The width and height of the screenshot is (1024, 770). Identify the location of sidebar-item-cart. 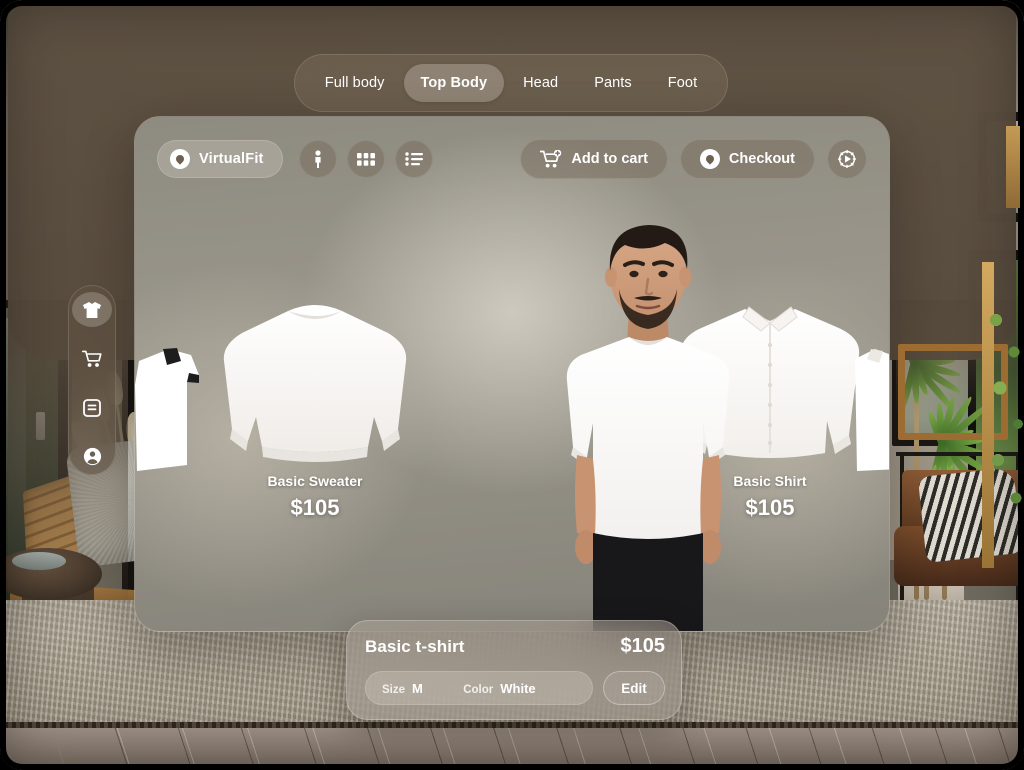
(92, 358).